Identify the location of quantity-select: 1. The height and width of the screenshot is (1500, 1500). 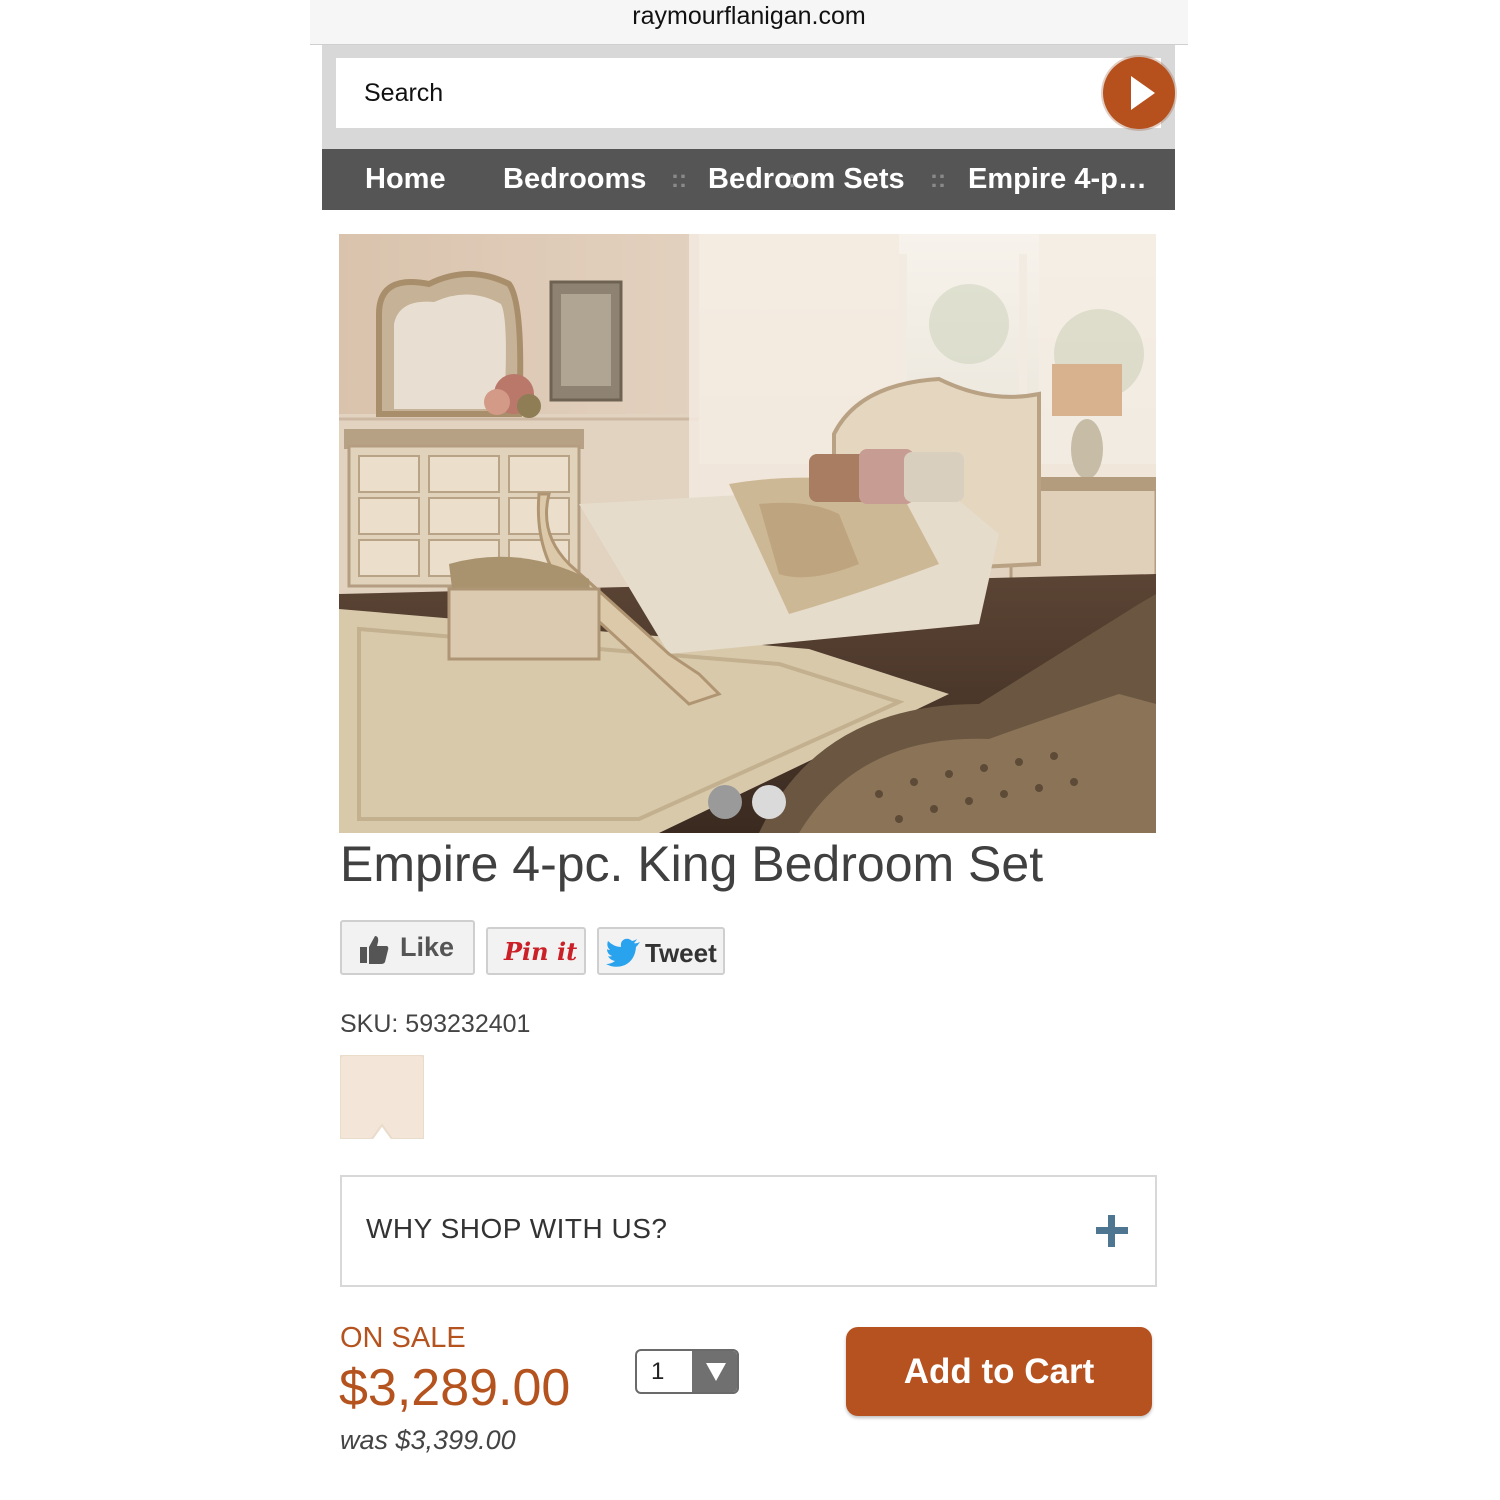
(687, 1371).